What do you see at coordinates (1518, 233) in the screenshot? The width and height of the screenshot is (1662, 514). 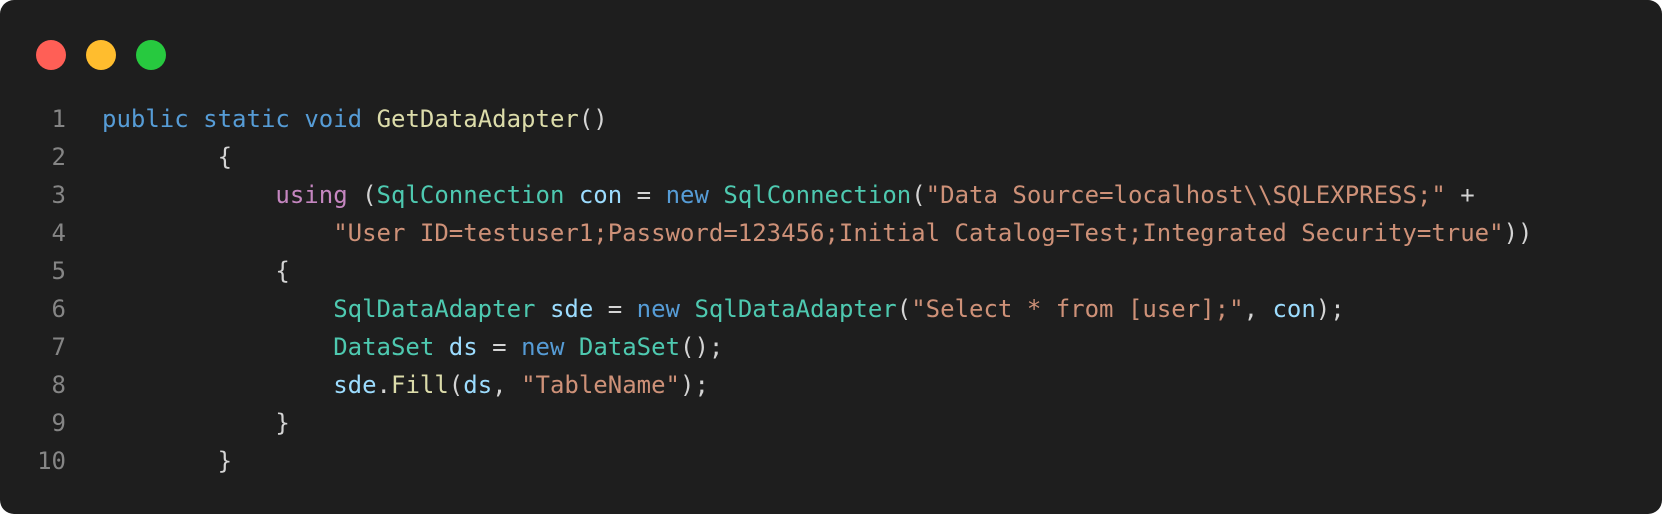 I see `code-token: ))` at bounding box center [1518, 233].